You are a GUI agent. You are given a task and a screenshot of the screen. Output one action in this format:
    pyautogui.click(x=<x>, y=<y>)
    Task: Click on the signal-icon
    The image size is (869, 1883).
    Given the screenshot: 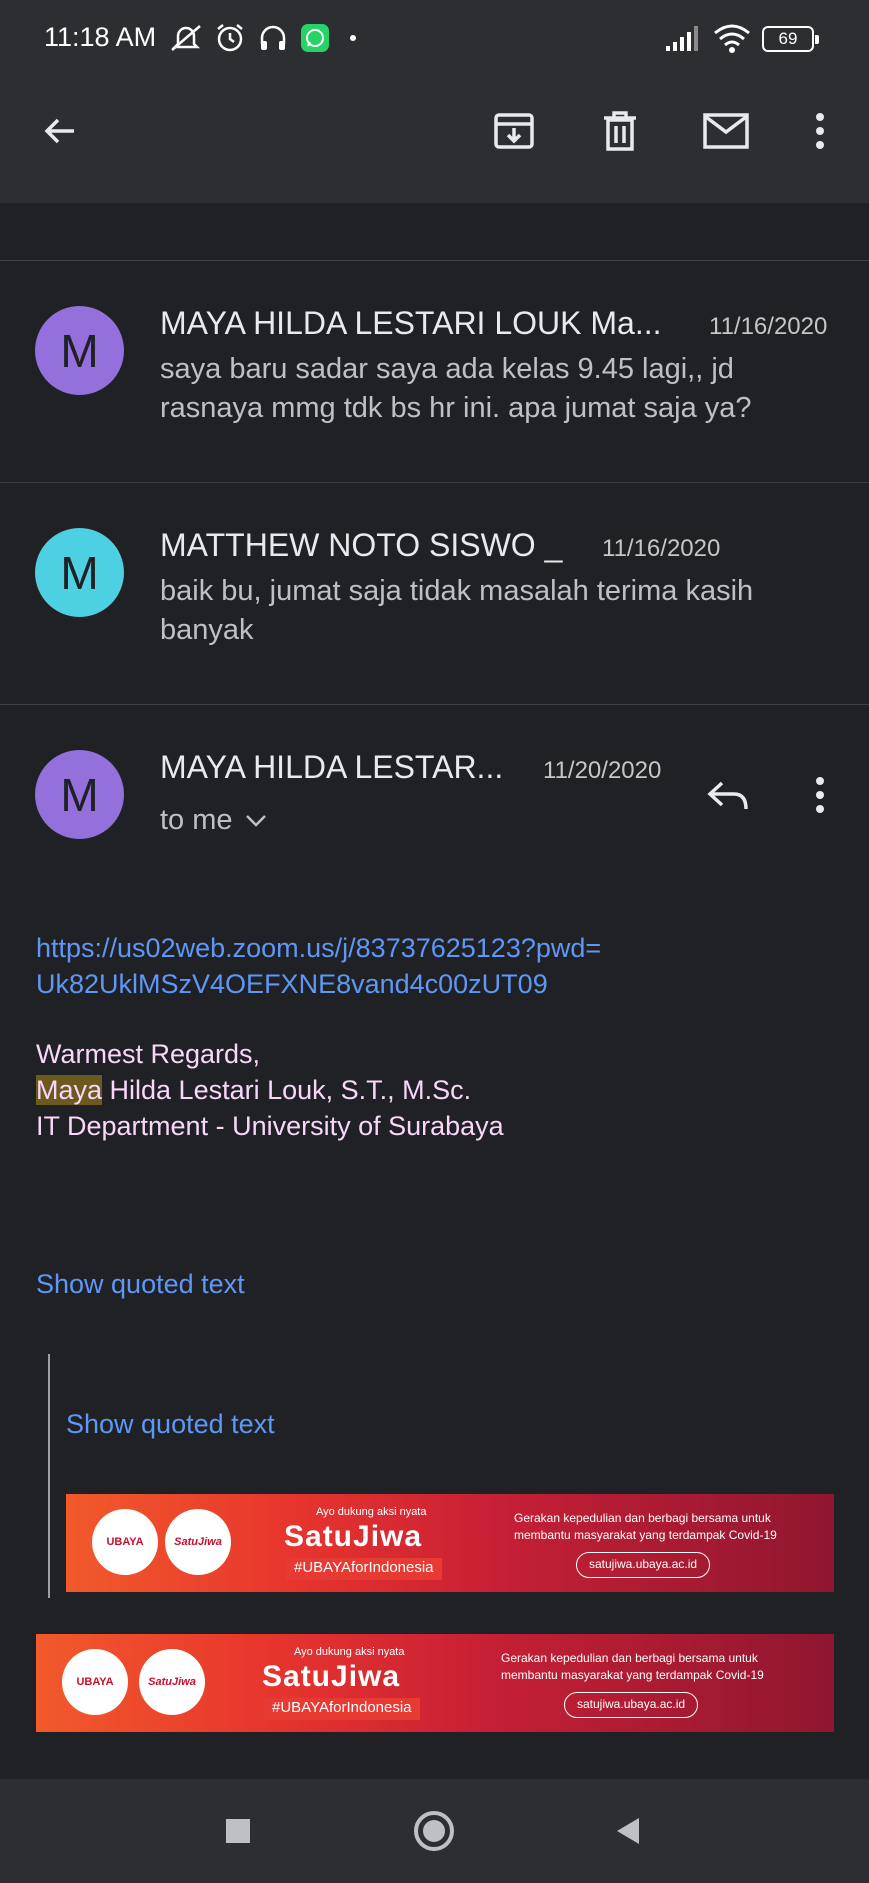 What is the action you would take?
    pyautogui.click(x=684, y=38)
    